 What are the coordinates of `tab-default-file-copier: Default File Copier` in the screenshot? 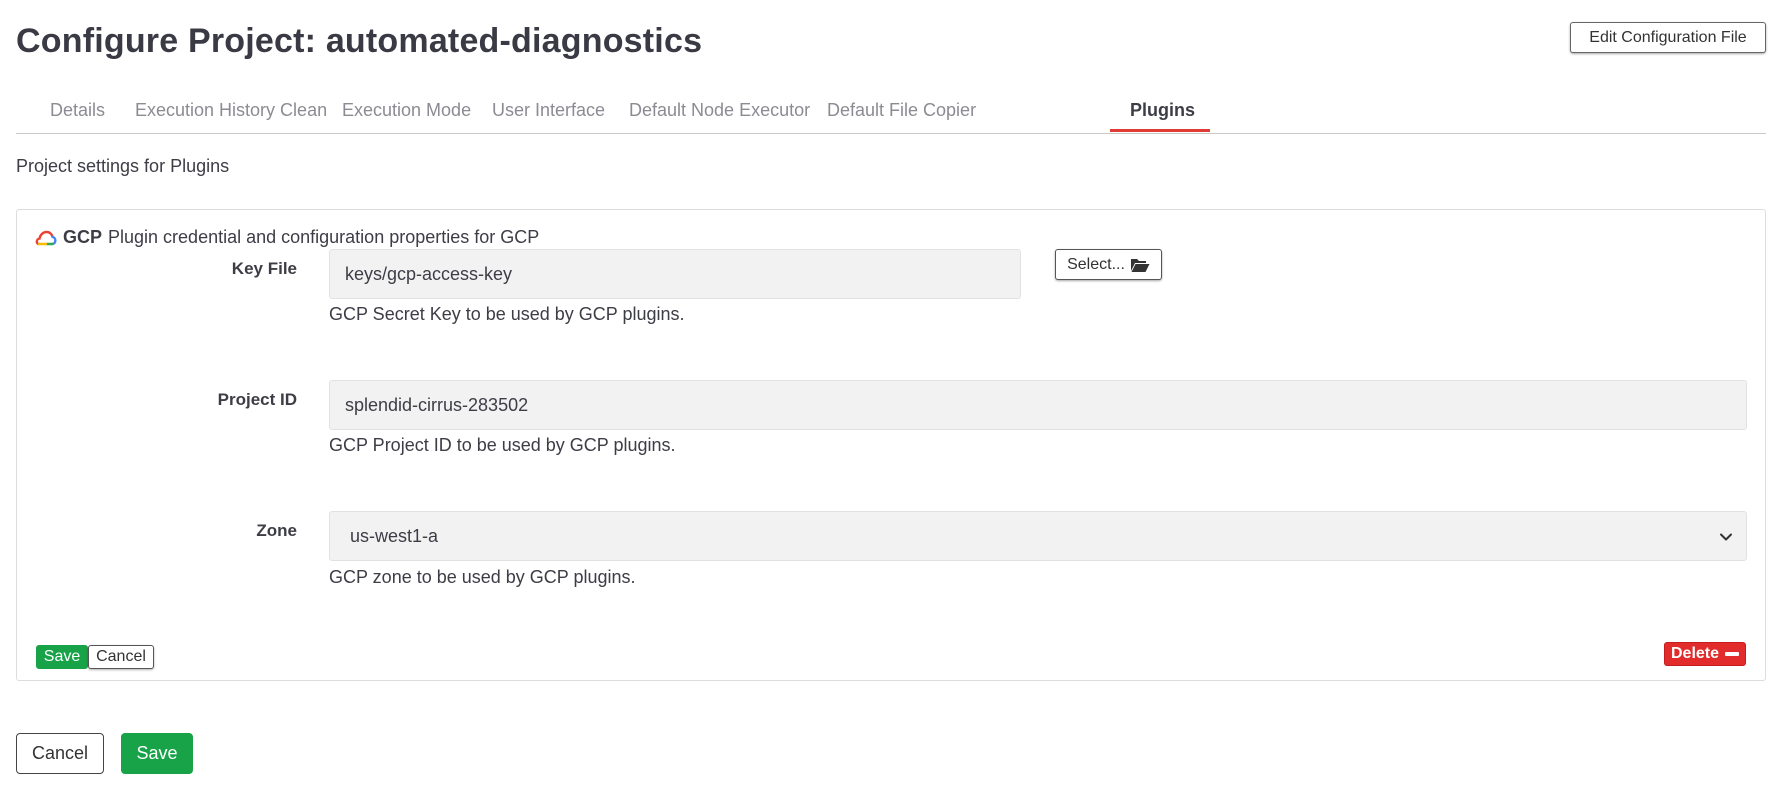 It's located at (901, 110).